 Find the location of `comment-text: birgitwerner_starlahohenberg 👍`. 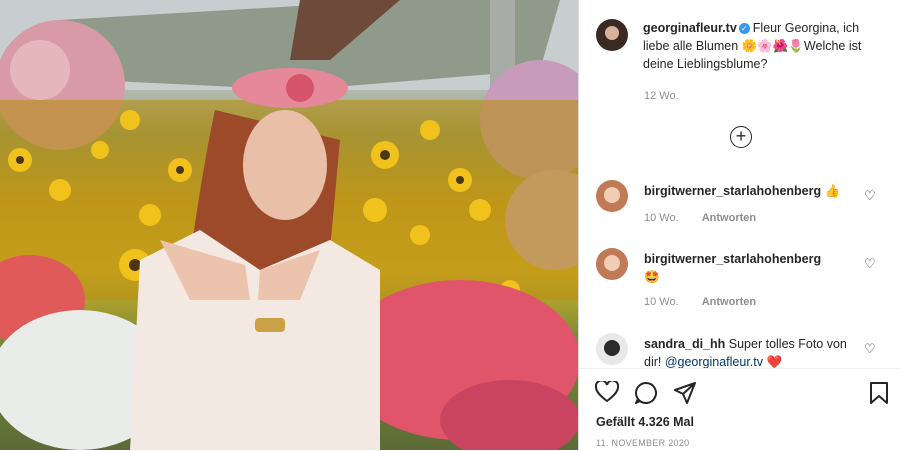

comment-text: birgitwerner_starlahohenberg 👍 is located at coordinates (751, 191).